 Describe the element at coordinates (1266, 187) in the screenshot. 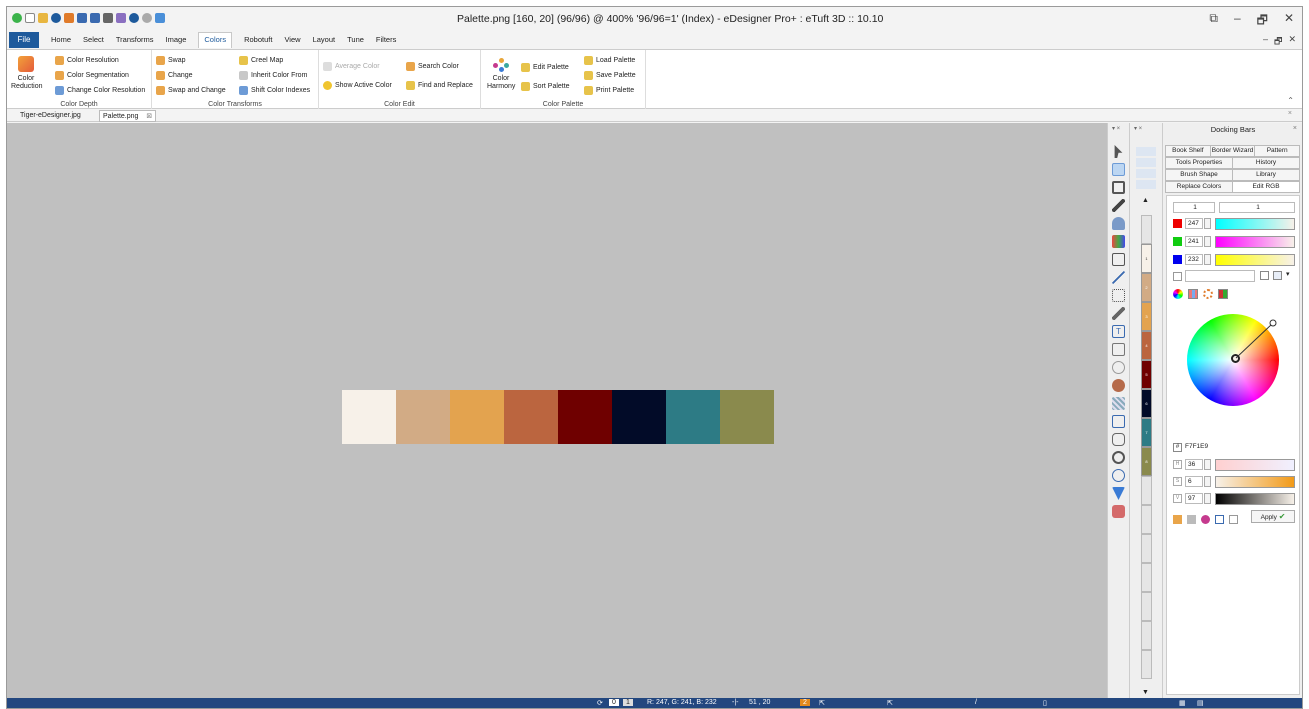

I see `tab-edit-rgb: Edit RGB` at that location.